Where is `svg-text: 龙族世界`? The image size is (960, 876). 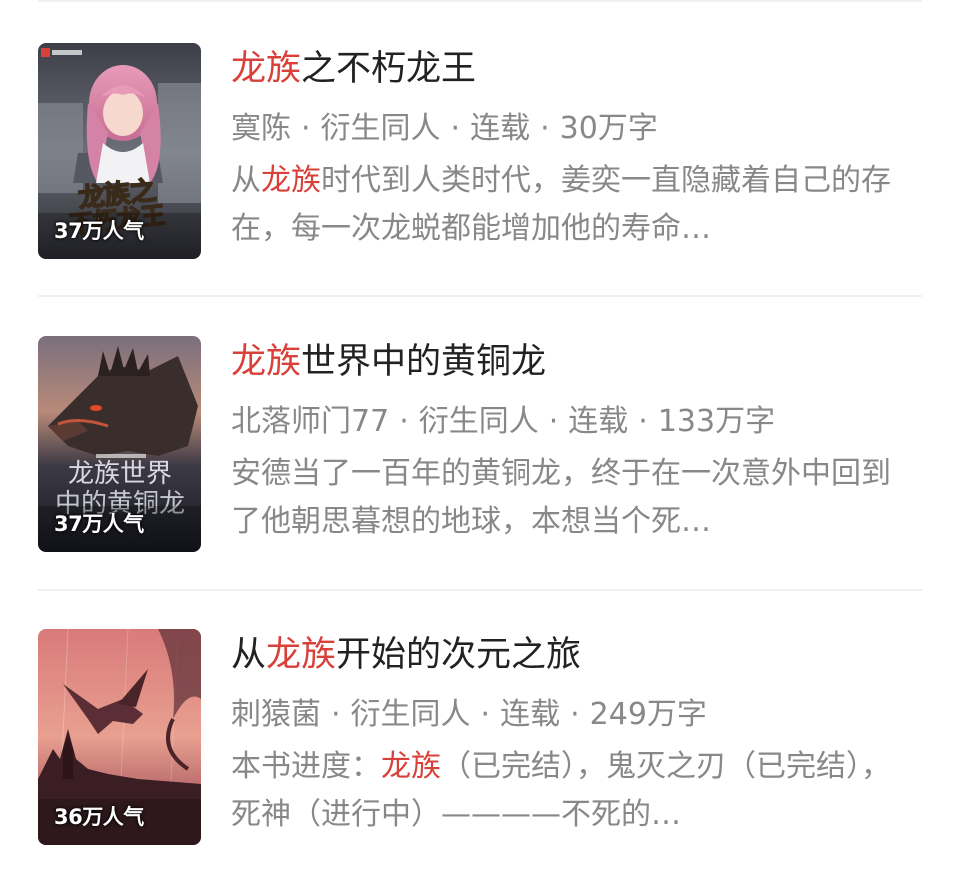 svg-text: 龙族世界 is located at coordinates (120, 474).